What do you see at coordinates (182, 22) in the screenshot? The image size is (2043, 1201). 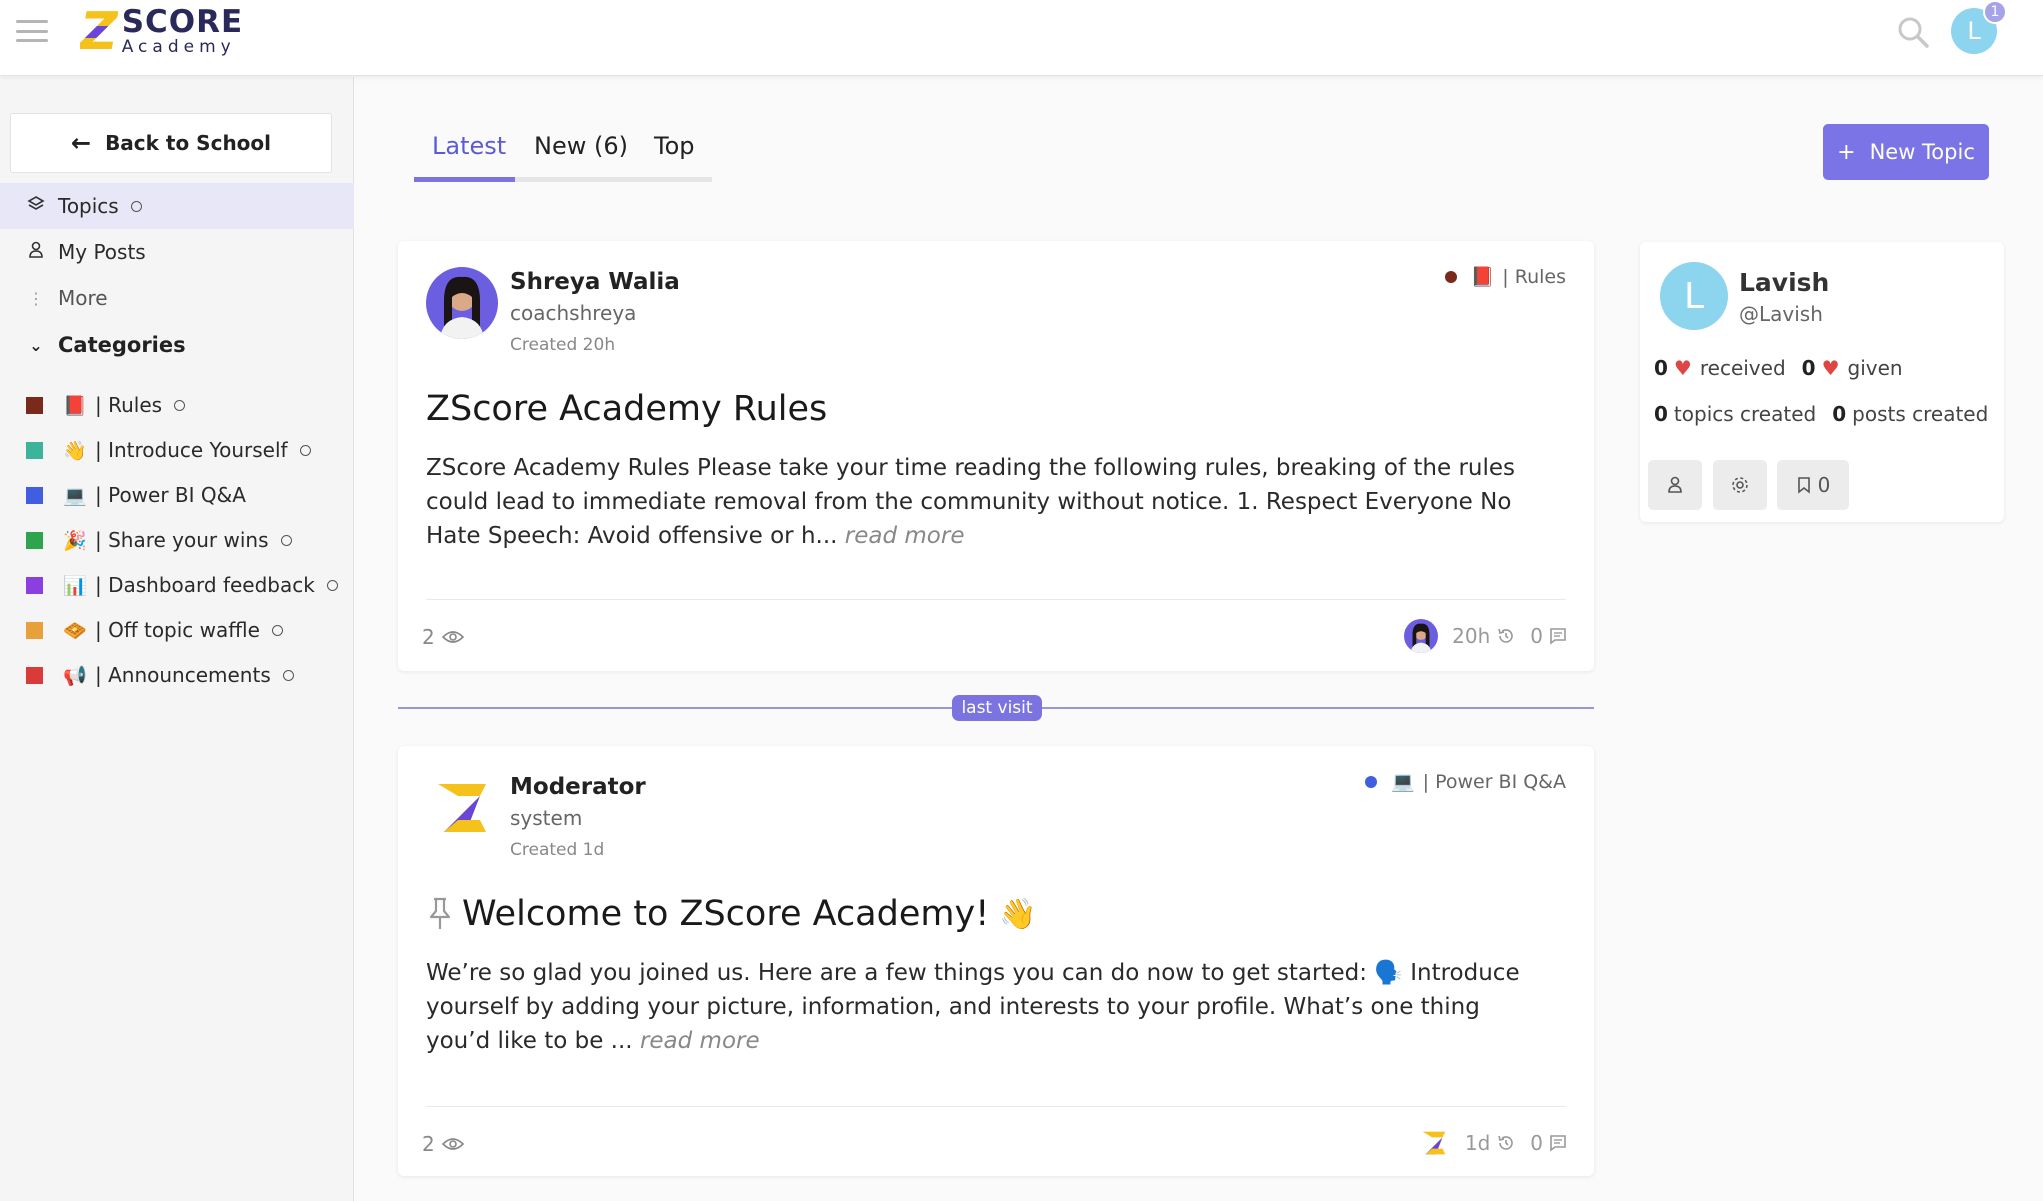 I see `logo-main-text: SCORE` at bounding box center [182, 22].